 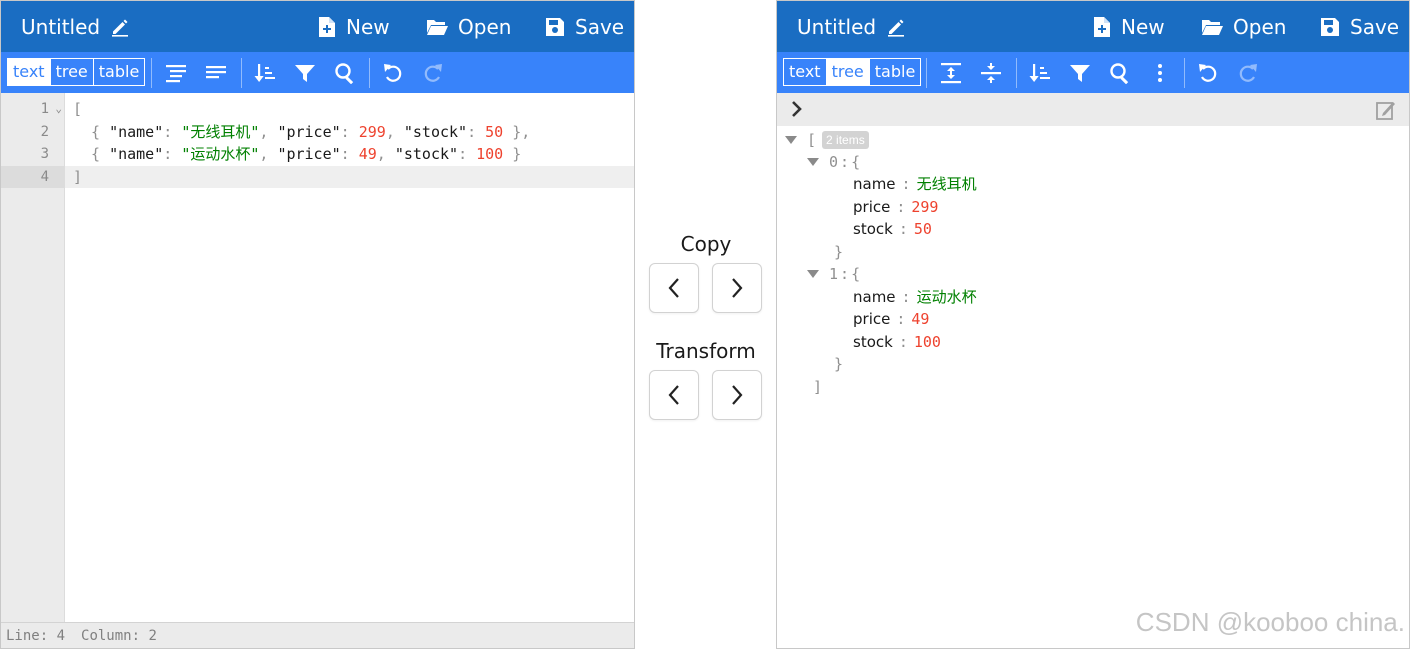 I want to click on left-open-button: Open, so click(x=468, y=26).